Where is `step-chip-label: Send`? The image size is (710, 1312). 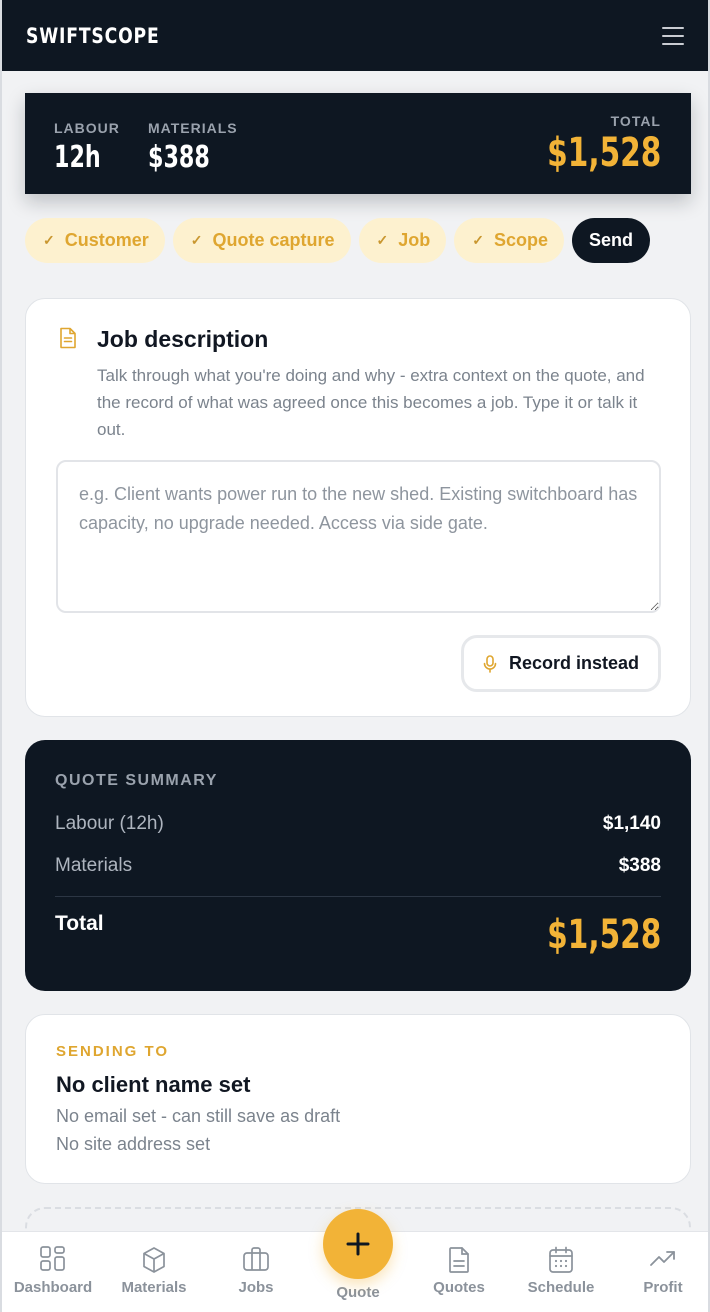 step-chip-label: Send is located at coordinates (611, 240).